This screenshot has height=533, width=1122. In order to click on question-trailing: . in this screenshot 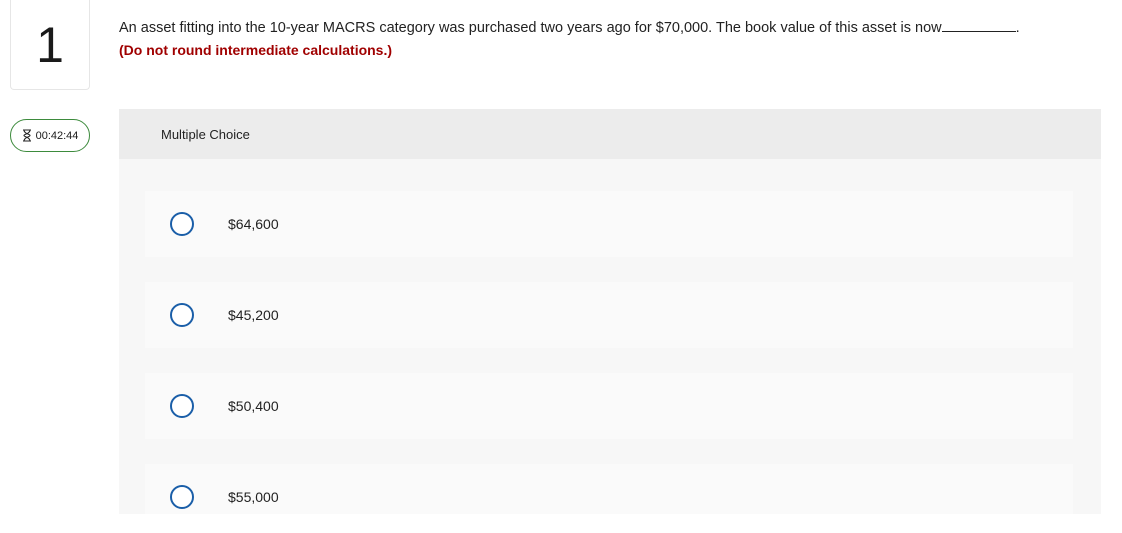, I will do `click(1017, 28)`.